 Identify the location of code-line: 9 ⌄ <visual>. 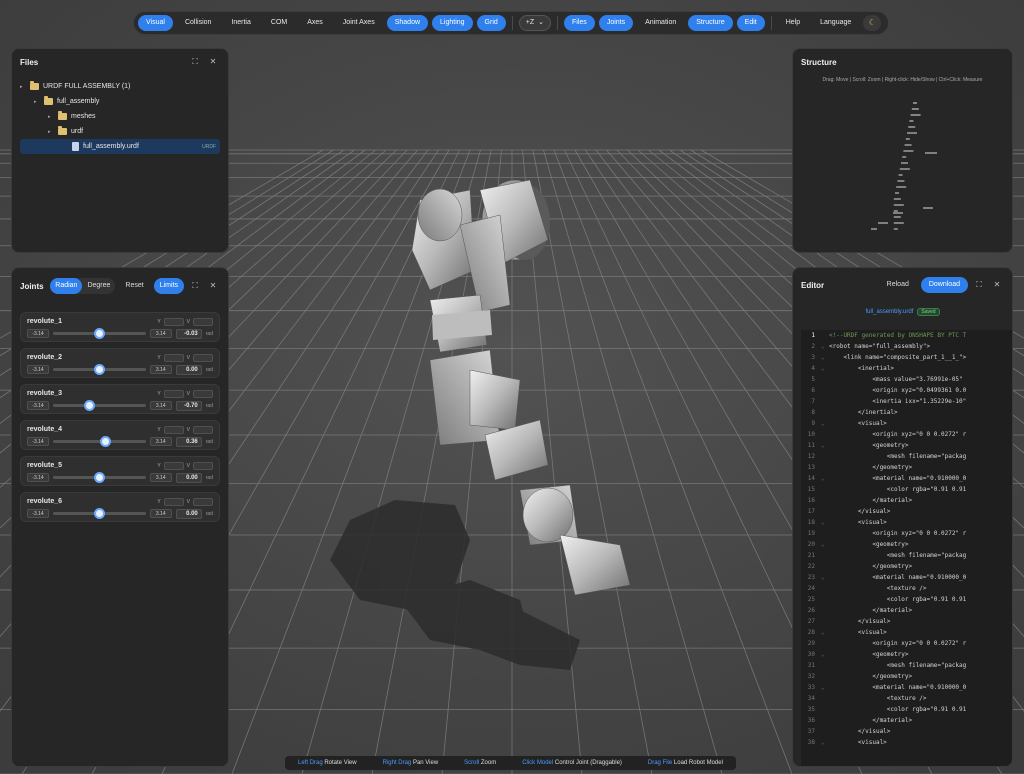
(906, 423).